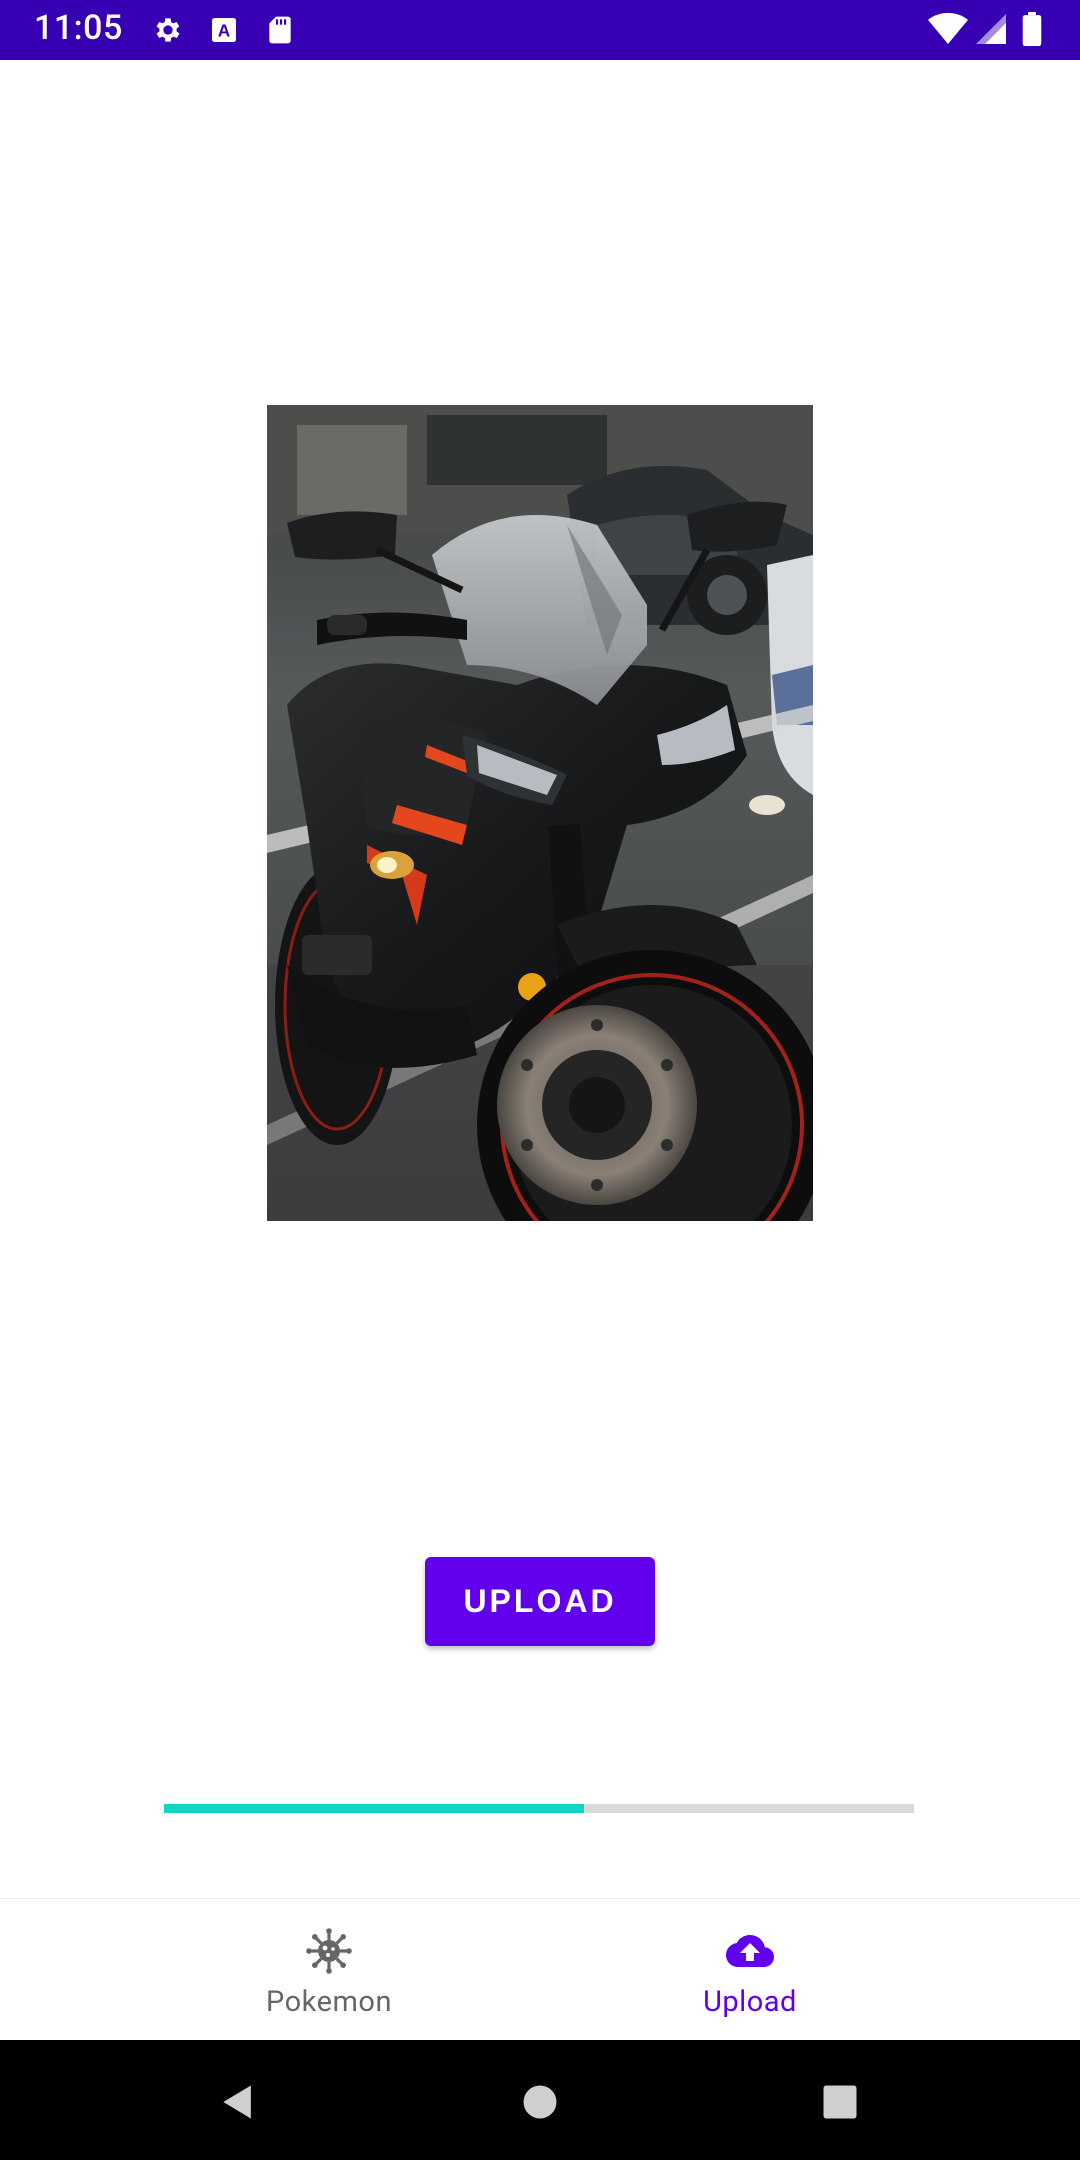 This screenshot has height=2160, width=1080. What do you see at coordinates (750, 2002) in the screenshot?
I see `nav-label-upload: Upload` at bounding box center [750, 2002].